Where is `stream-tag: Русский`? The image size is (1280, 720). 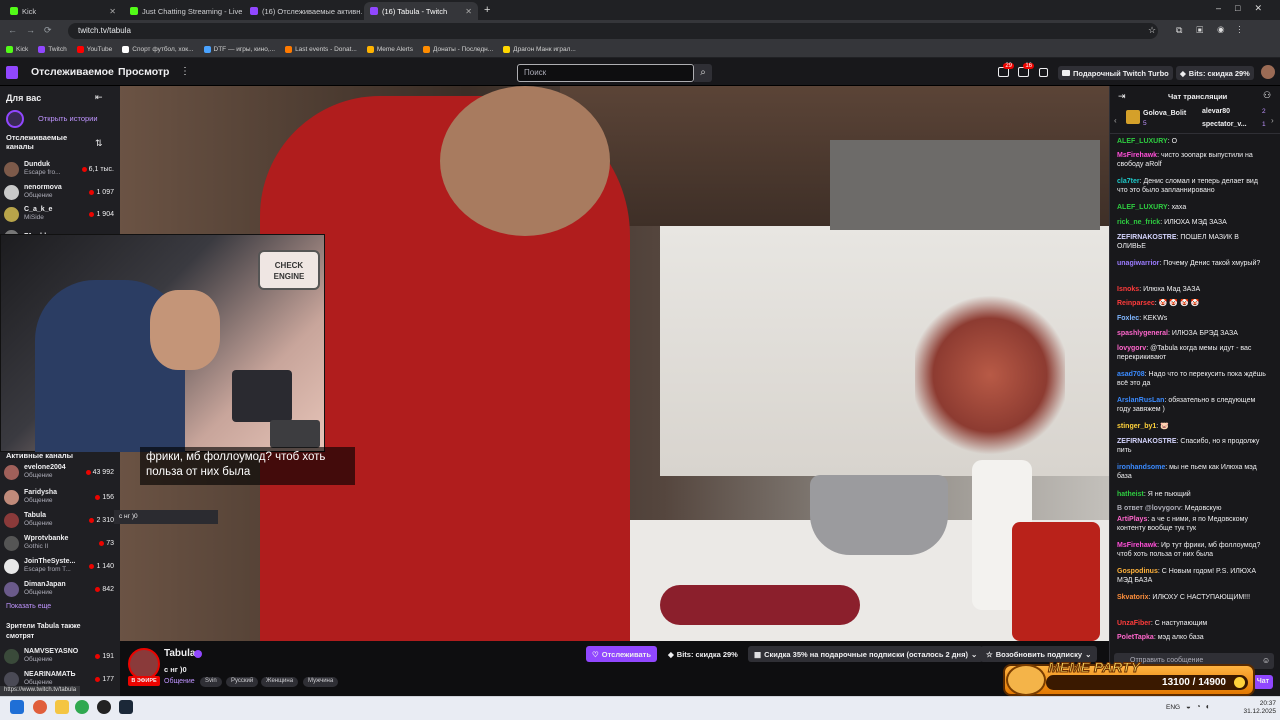
stream-tag: Русский is located at coordinates (242, 682).